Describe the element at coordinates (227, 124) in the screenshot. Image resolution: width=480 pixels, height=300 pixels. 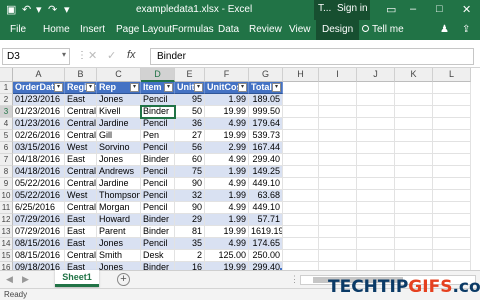
I see `cell-f4: 4.99` at that location.